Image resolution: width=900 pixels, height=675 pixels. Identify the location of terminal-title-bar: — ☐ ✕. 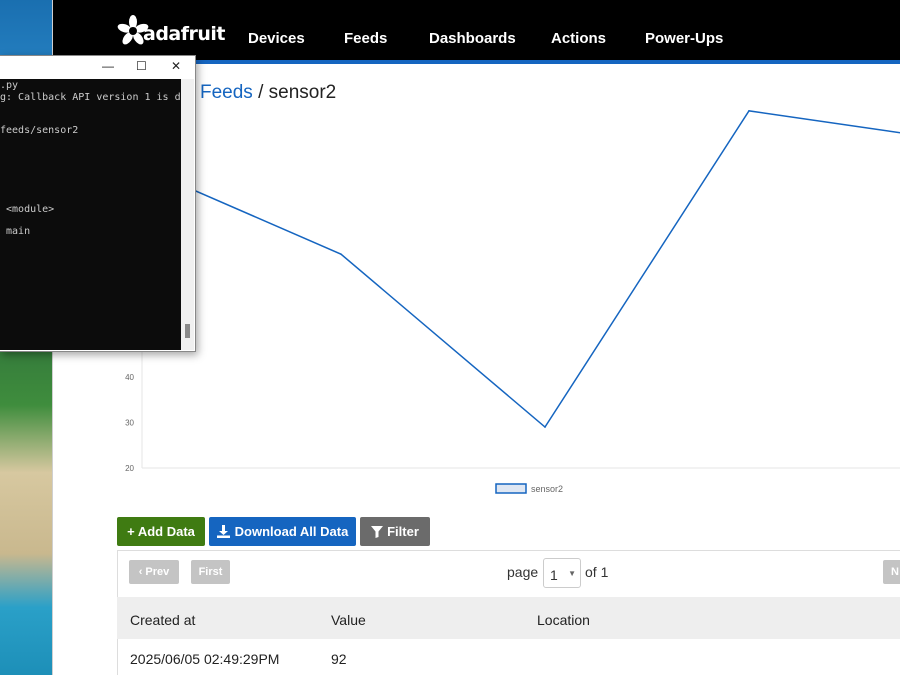
(97, 67).